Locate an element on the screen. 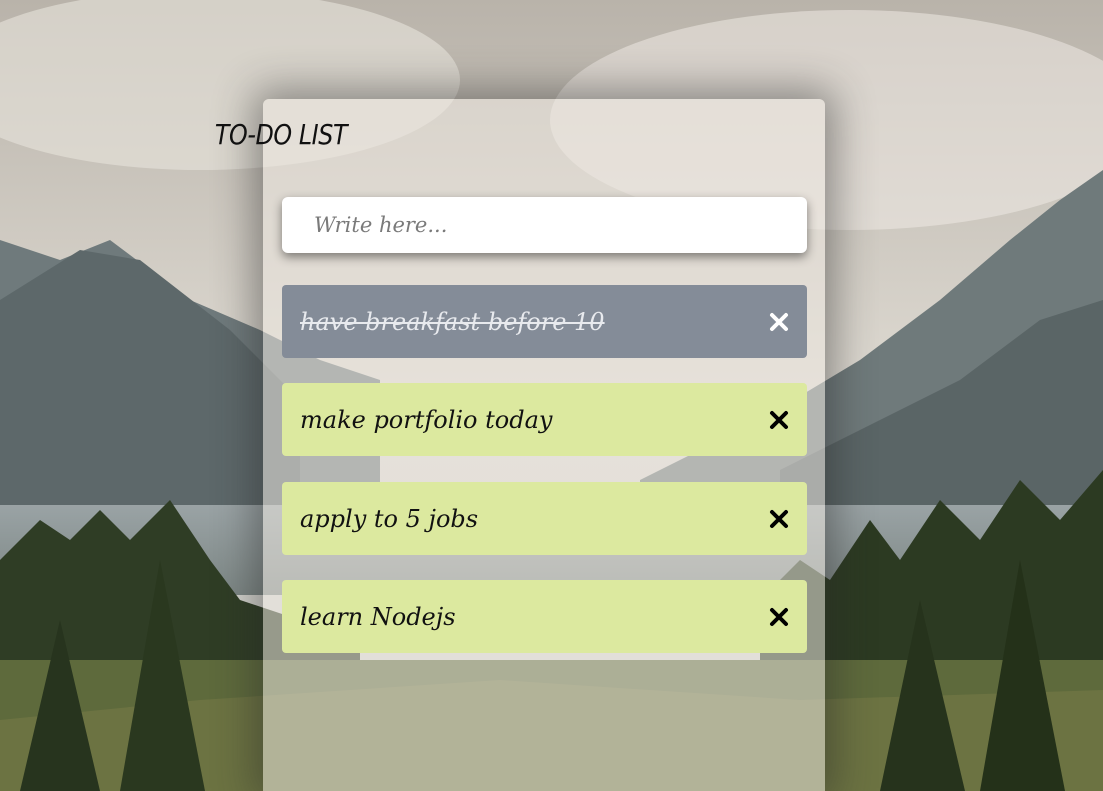 The image size is (1103, 791). todo-item-done: have breakfast before 10 is located at coordinates (544, 321).